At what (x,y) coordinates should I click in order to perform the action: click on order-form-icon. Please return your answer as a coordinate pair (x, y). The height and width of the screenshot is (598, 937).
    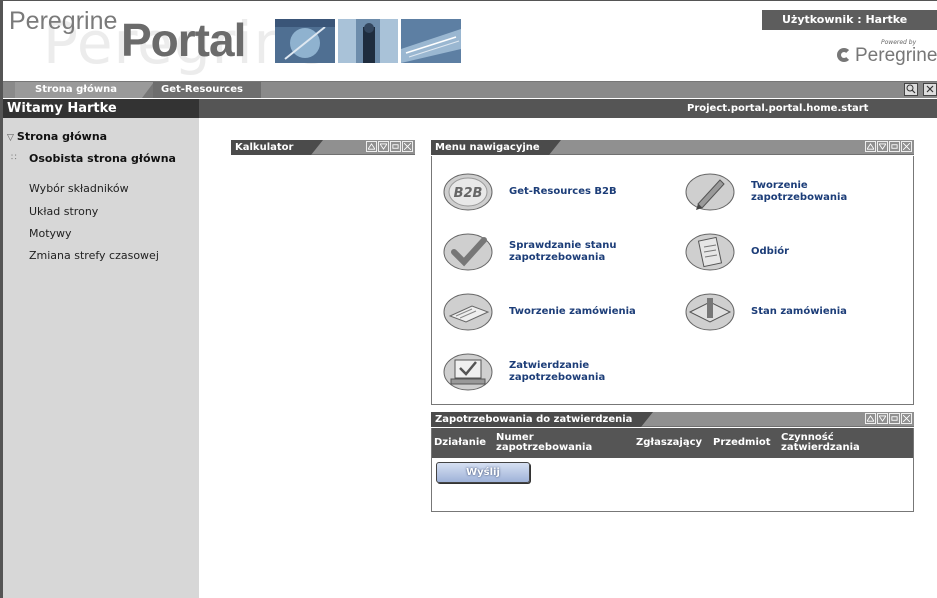
    Looking at the image, I should click on (468, 312).